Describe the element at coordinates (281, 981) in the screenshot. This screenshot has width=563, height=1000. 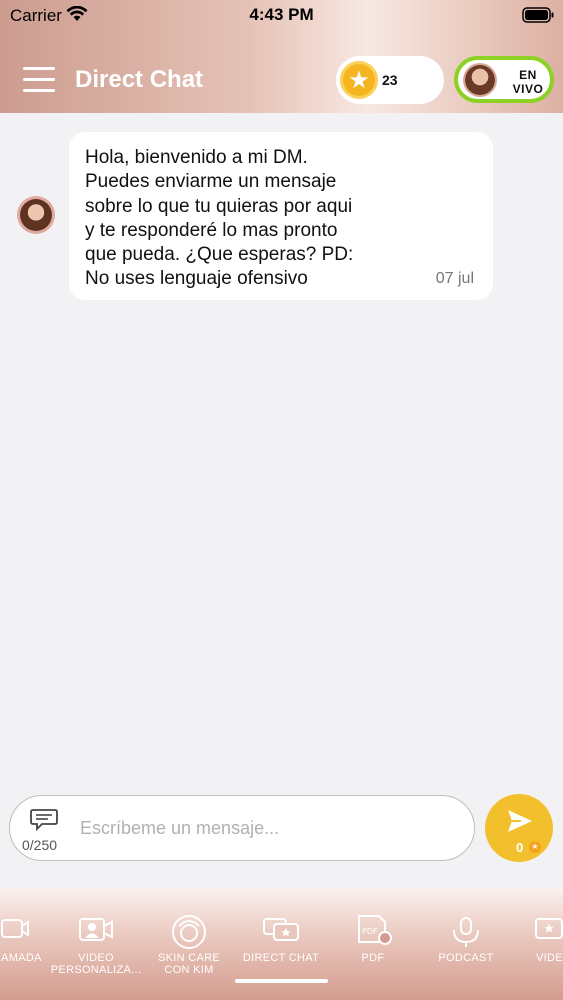
I see `active-tab-indicator` at that location.